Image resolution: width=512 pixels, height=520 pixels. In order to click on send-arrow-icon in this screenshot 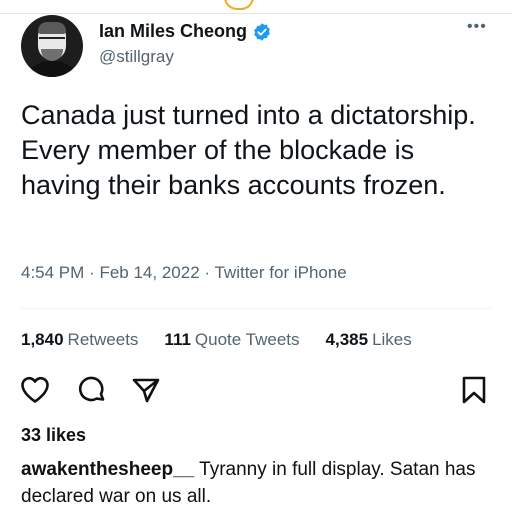, I will do `click(146, 390)`.